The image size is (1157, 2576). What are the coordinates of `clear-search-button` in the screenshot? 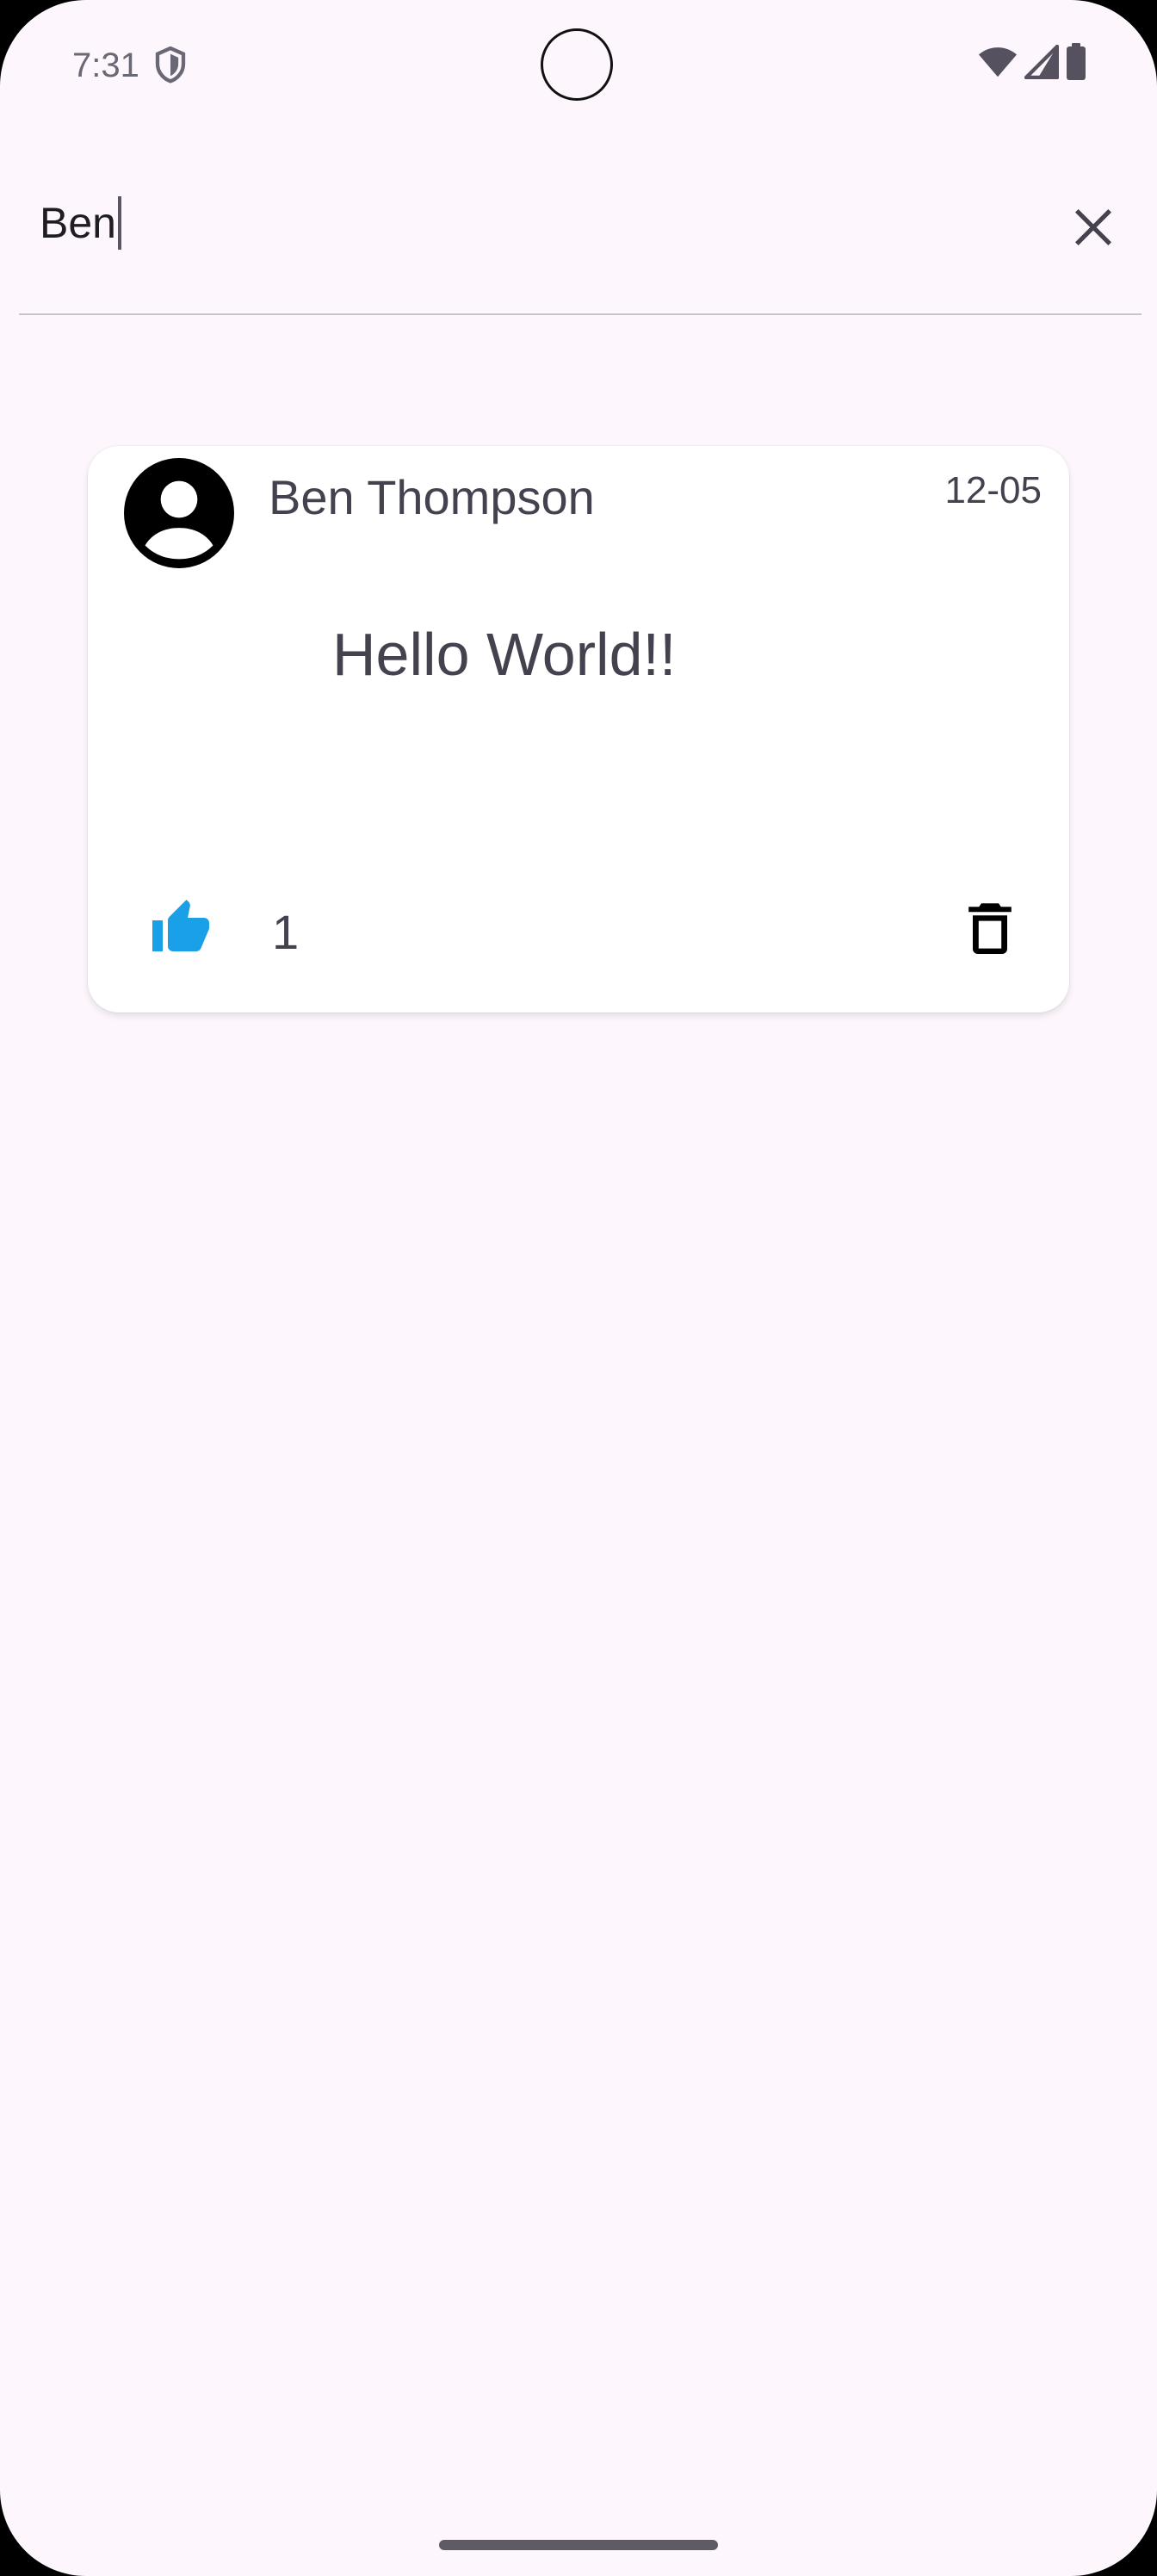 It's located at (1093, 229).